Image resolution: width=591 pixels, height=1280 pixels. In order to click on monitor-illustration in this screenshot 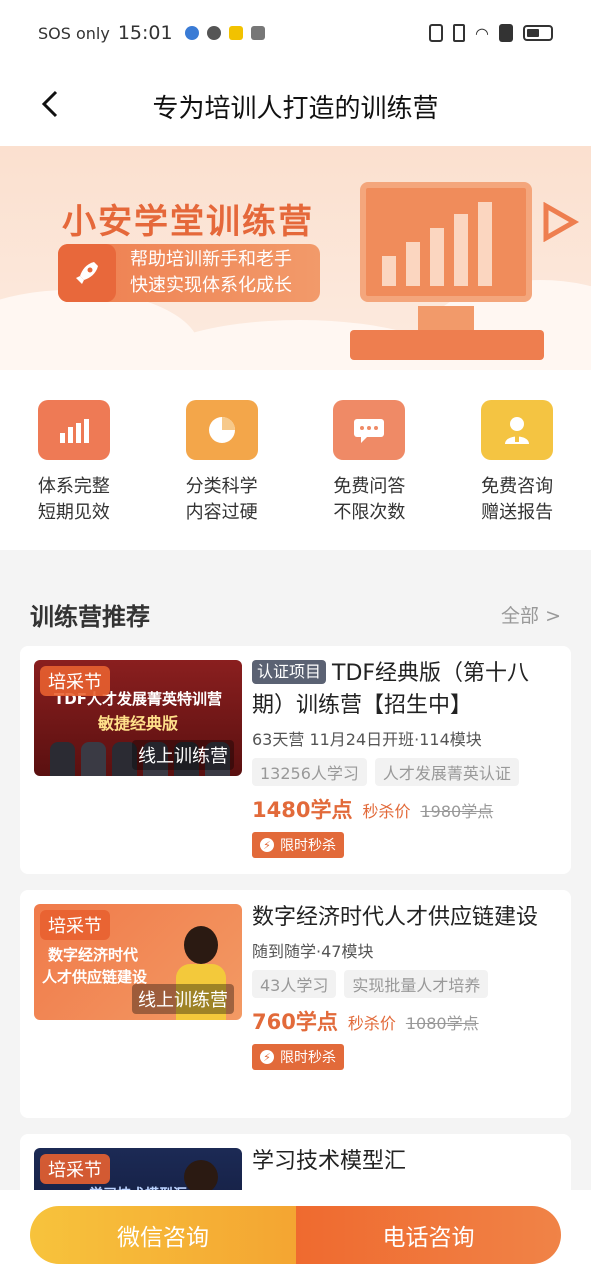, I will do `click(446, 242)`.